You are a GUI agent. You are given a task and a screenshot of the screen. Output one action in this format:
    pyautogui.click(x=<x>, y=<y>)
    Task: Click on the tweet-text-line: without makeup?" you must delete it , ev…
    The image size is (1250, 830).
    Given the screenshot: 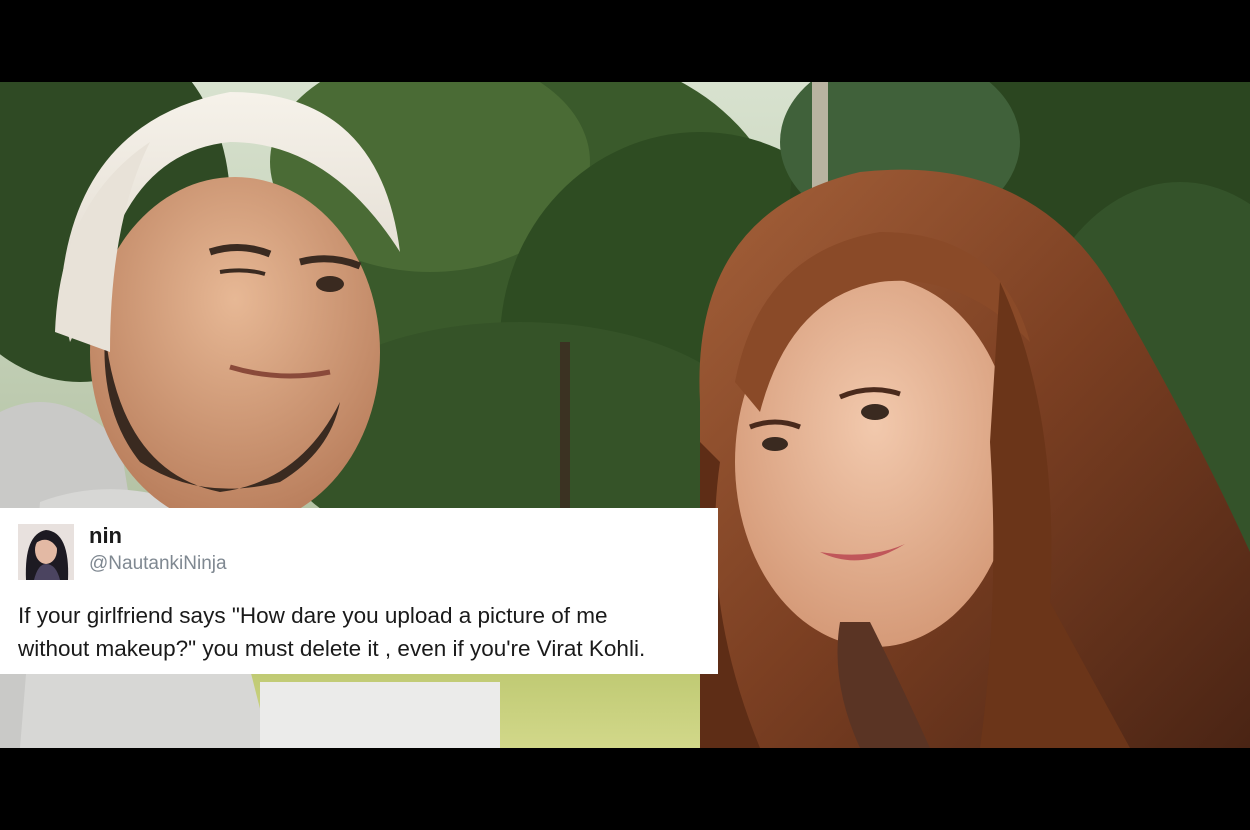 What is the action you would take?
    pyautogui.click(x=332, y=648)
    